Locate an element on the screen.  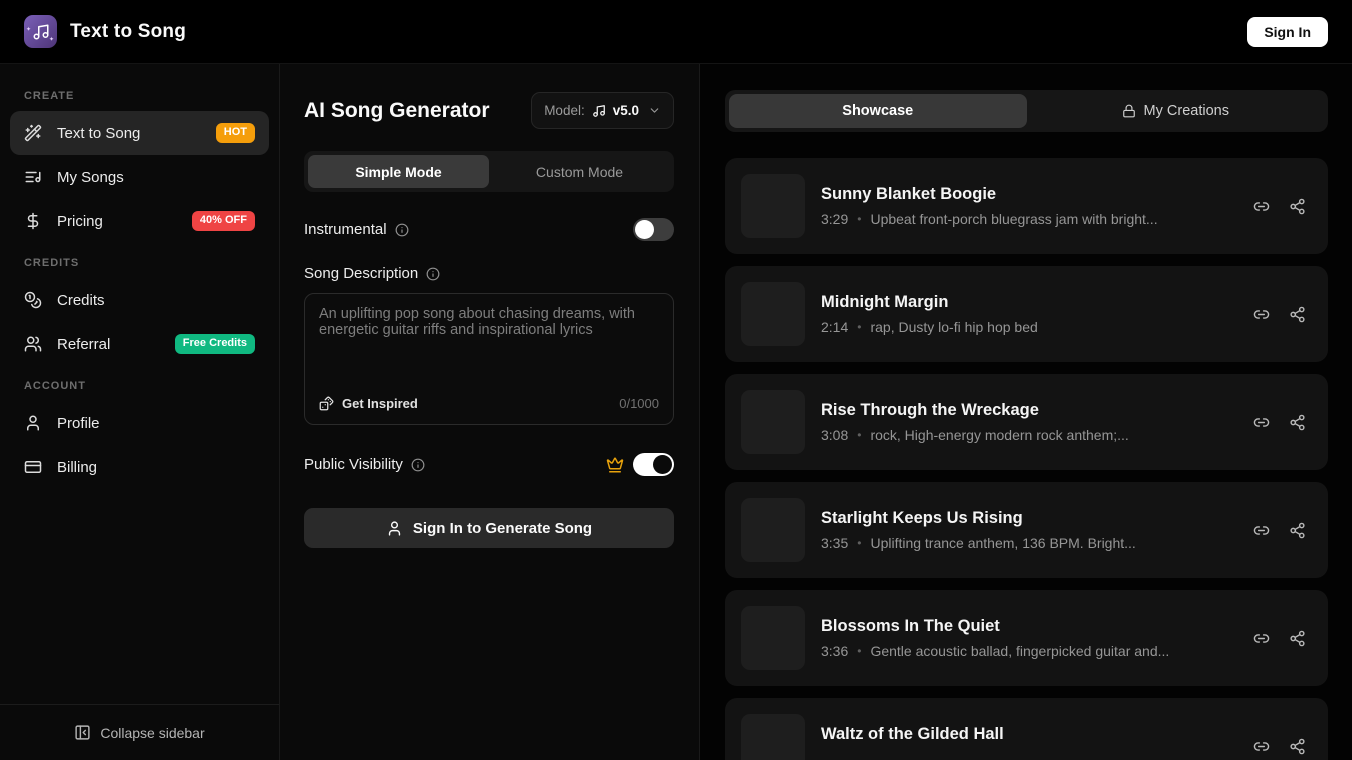
model-label: Model: is located at coordinates (564, 110).